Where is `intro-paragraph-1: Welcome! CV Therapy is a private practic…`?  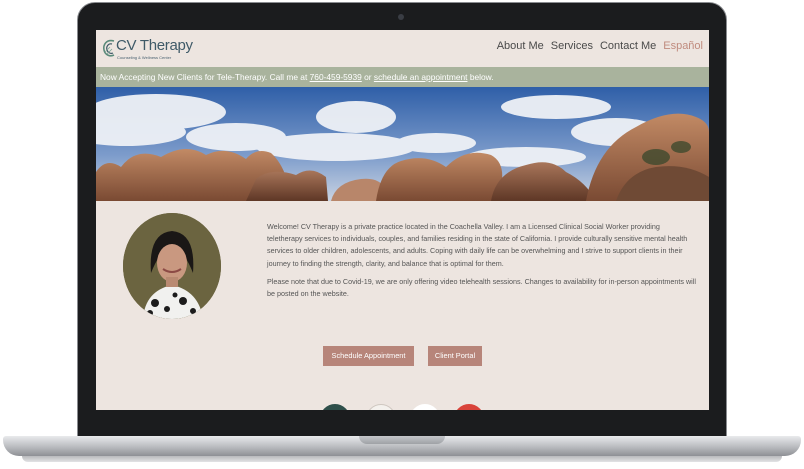
intro-paragraph-1: Welcome! CV Therapy is a private practic… is located at coordinates (477, 245).